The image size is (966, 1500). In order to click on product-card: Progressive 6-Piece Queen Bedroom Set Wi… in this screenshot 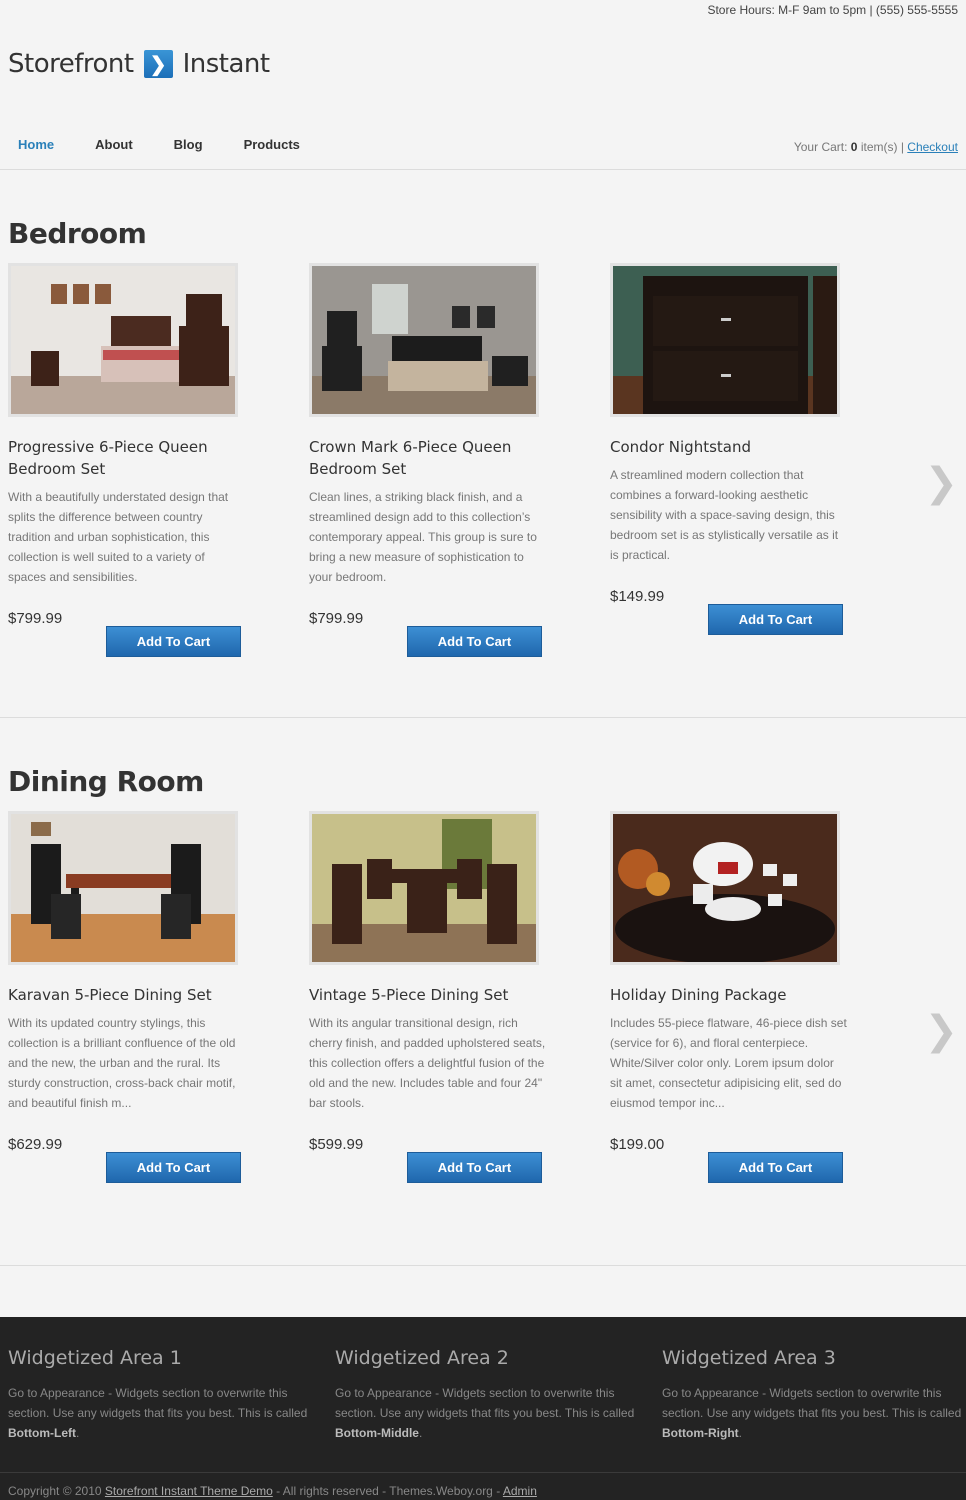, I will do `click(128, 463)`.